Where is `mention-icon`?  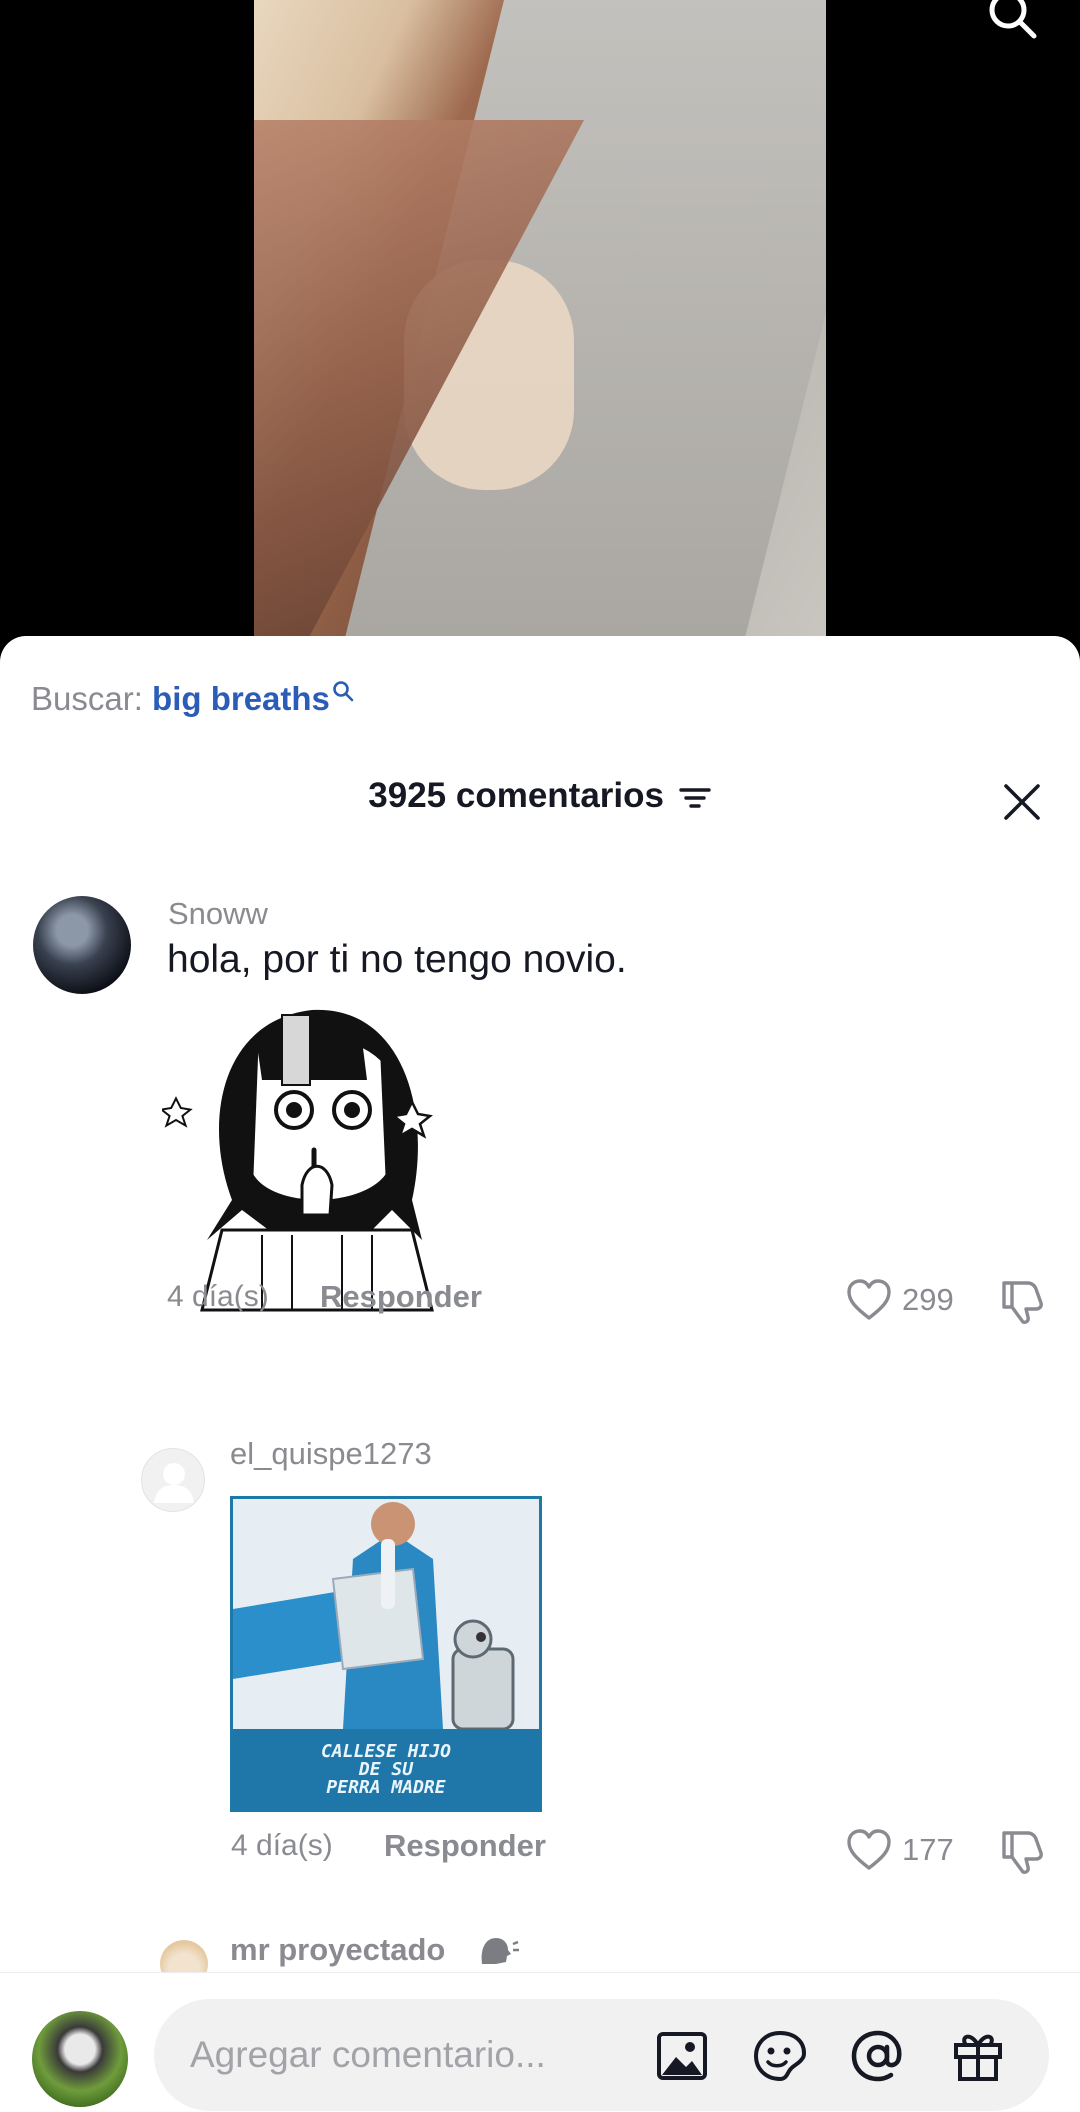 mention-icon is located at coordinates (878, 2056).